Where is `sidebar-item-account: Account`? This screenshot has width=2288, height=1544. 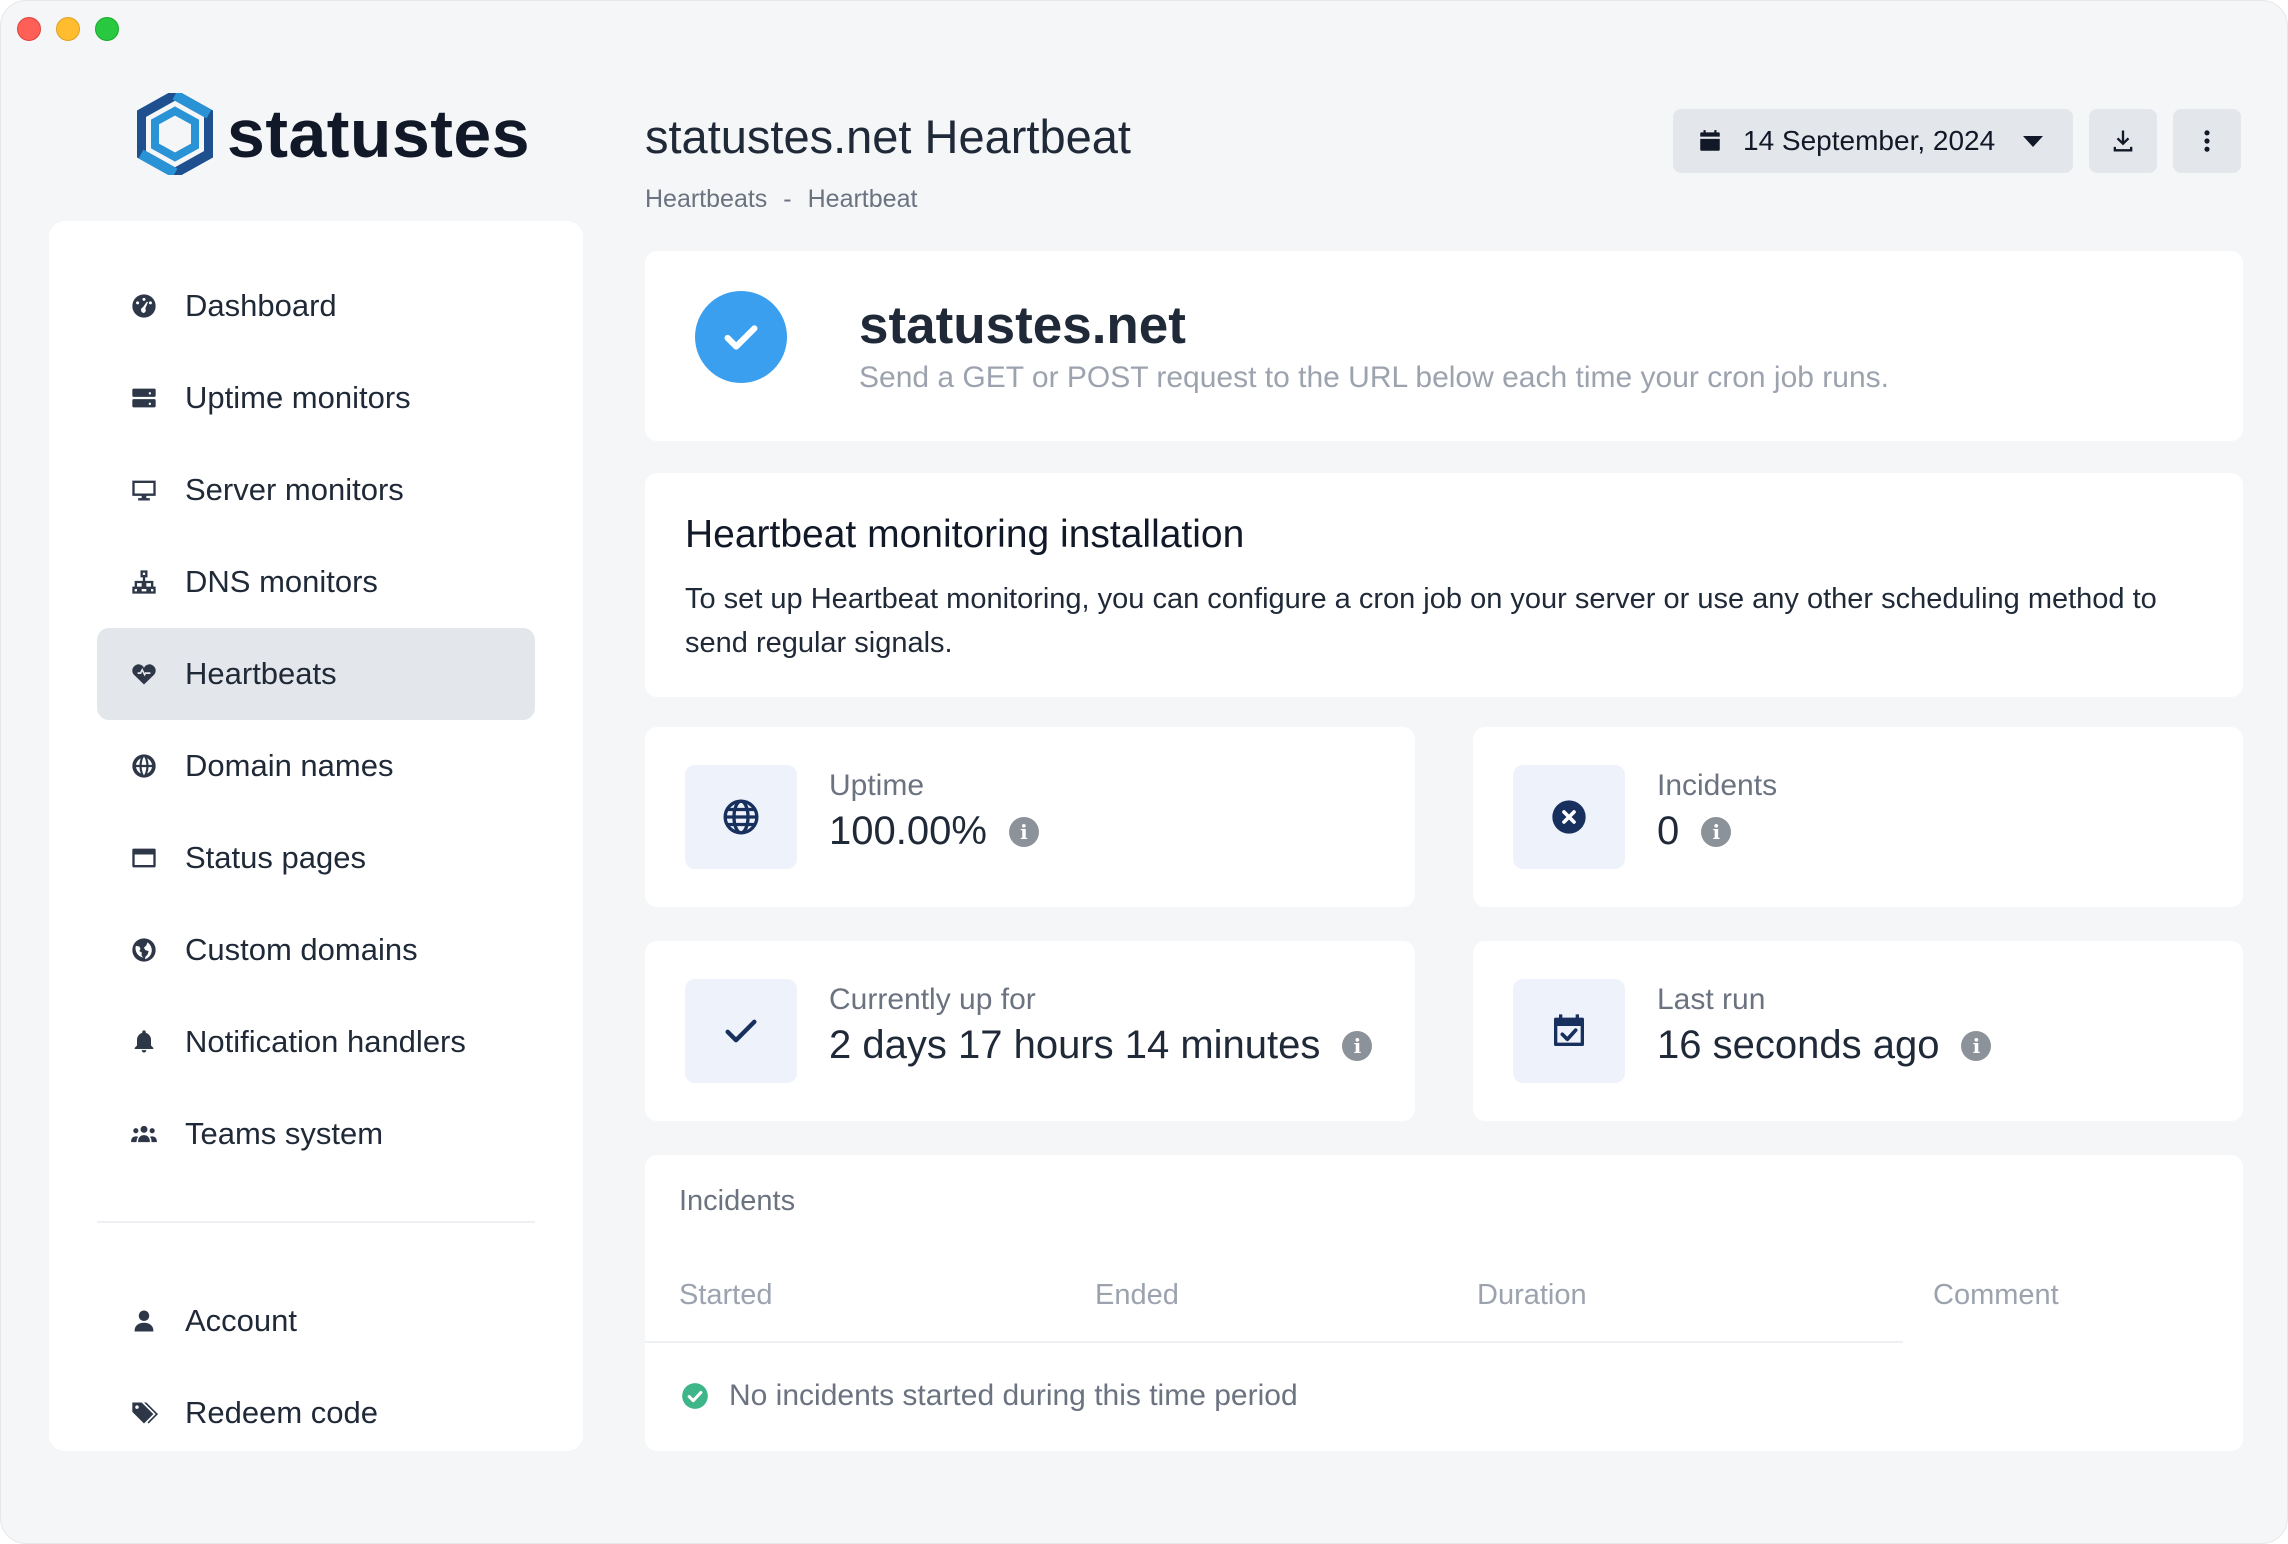 sidebar-item-account: Account is located at coordinates (316, 1321).